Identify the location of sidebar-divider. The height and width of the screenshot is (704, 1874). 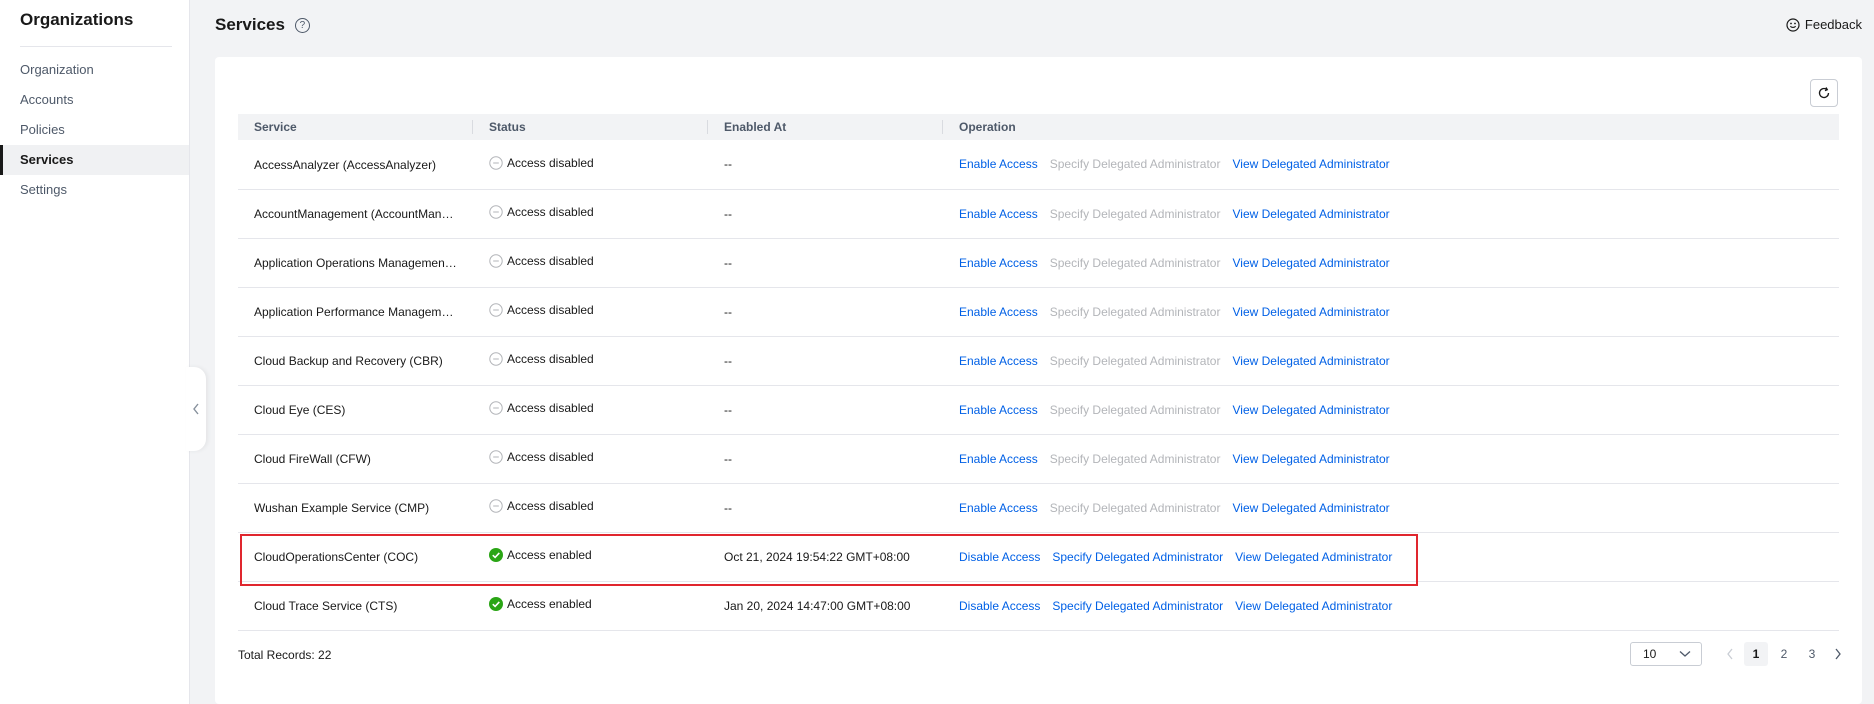
(96, 46).